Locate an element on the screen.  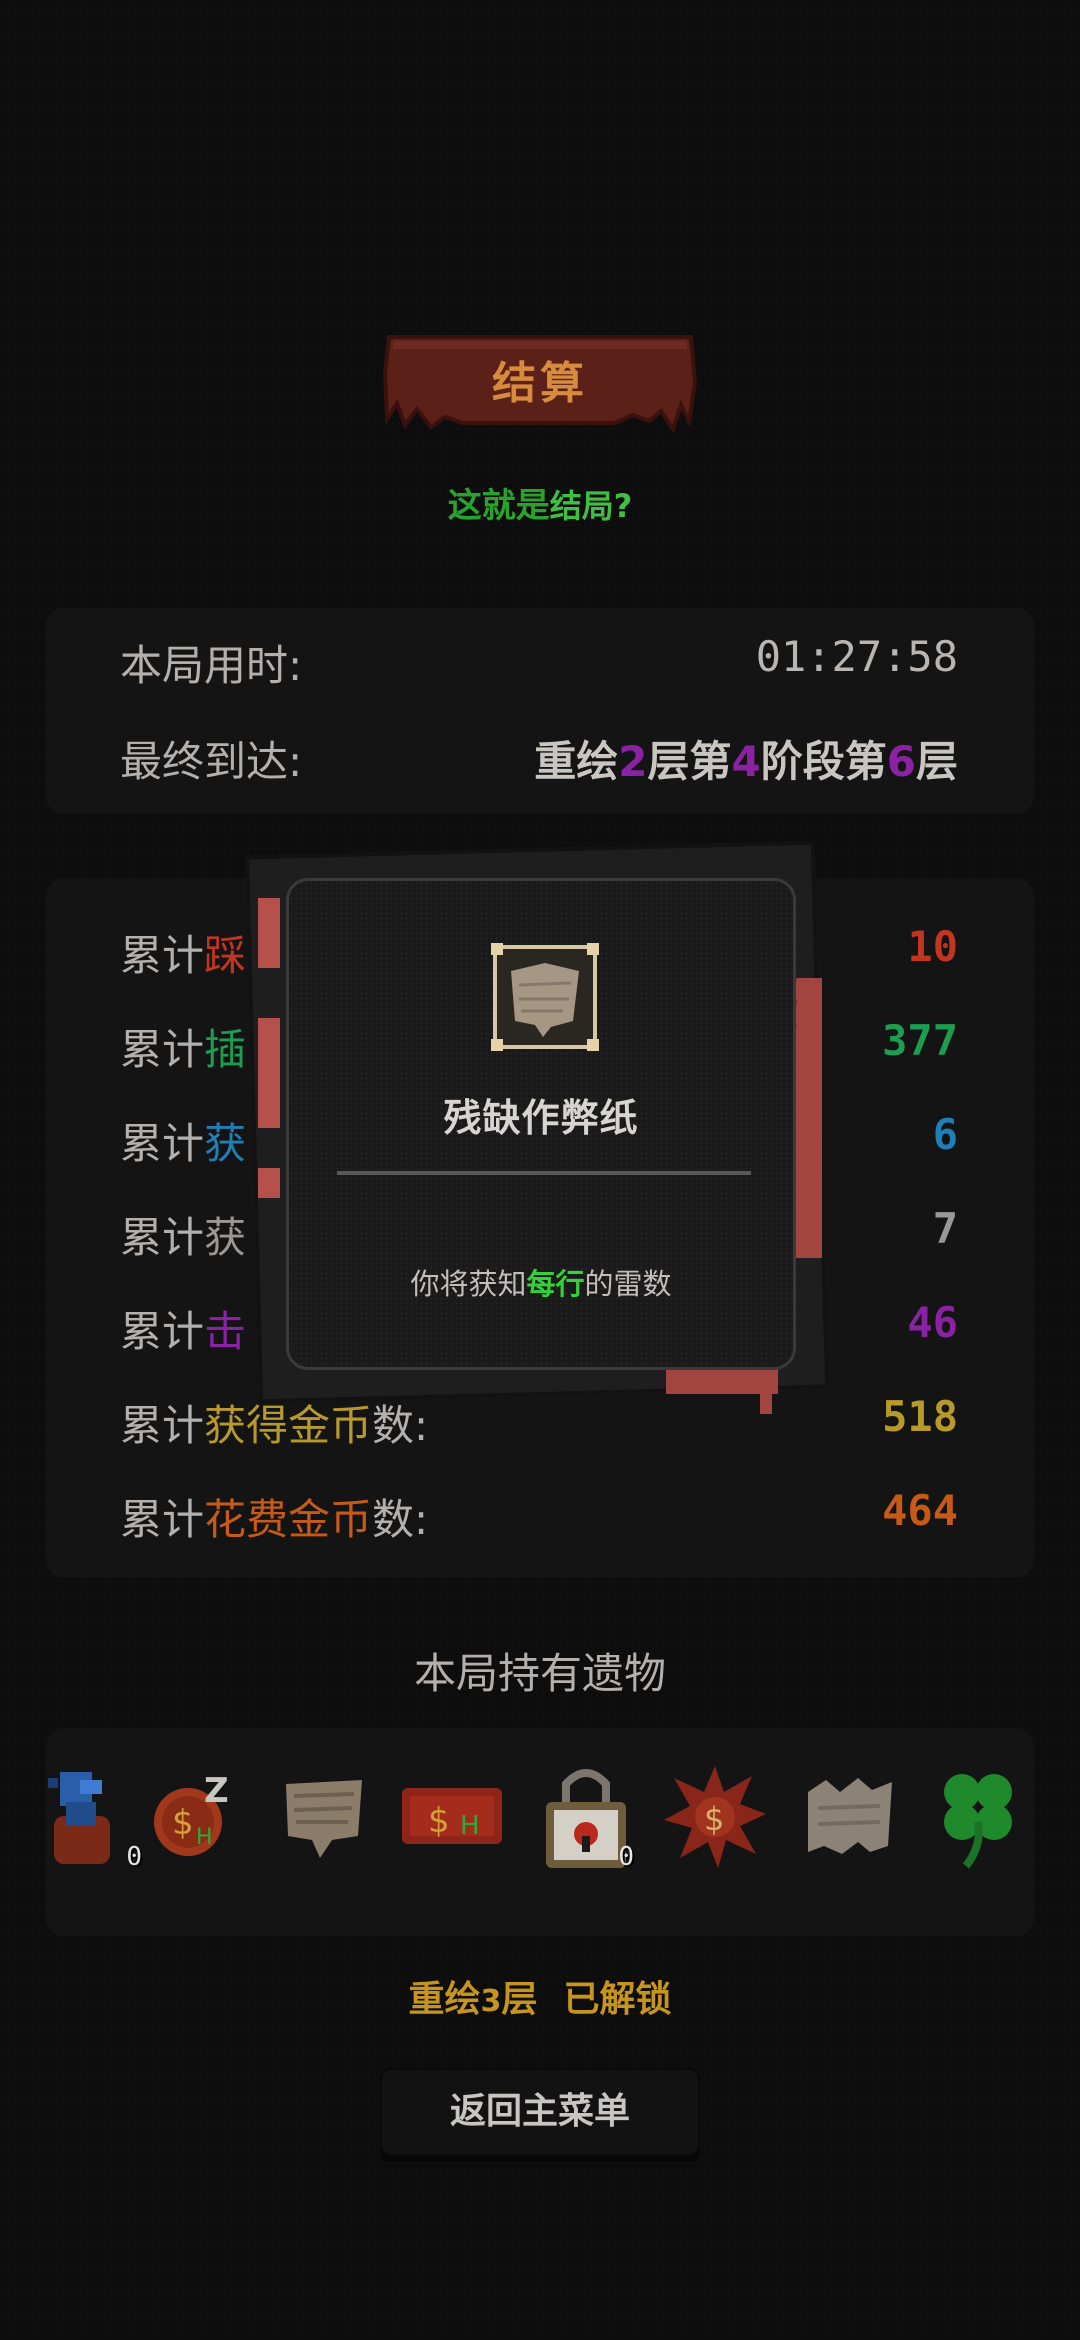
time-label: 本局用时: is located at coordinates (211, 665).